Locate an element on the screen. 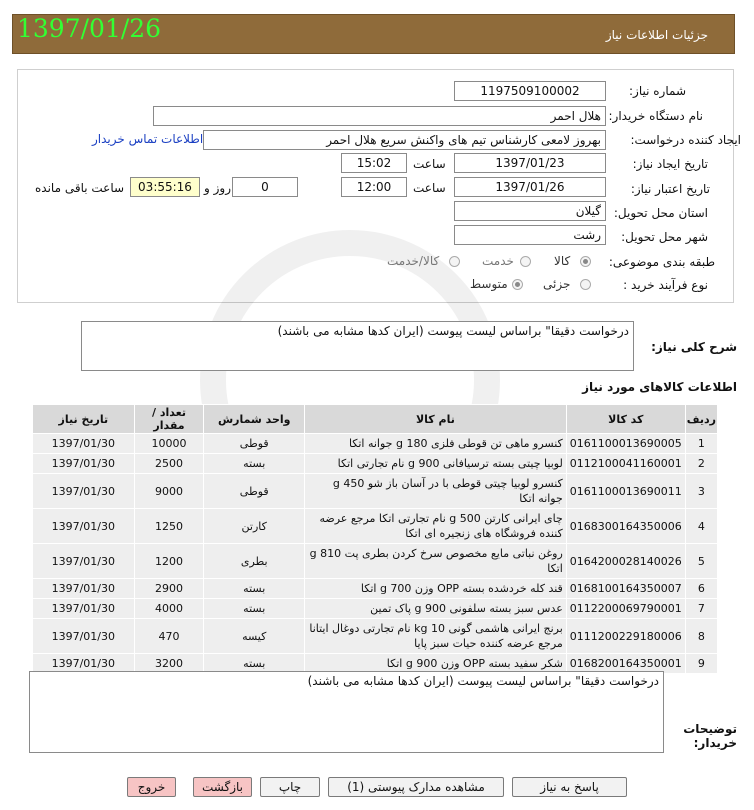 Image resolution: width=754 pixels, height=810 pixels. buyer-notes-label: توضیحات خریدار: is located at coordinates (710, 736).